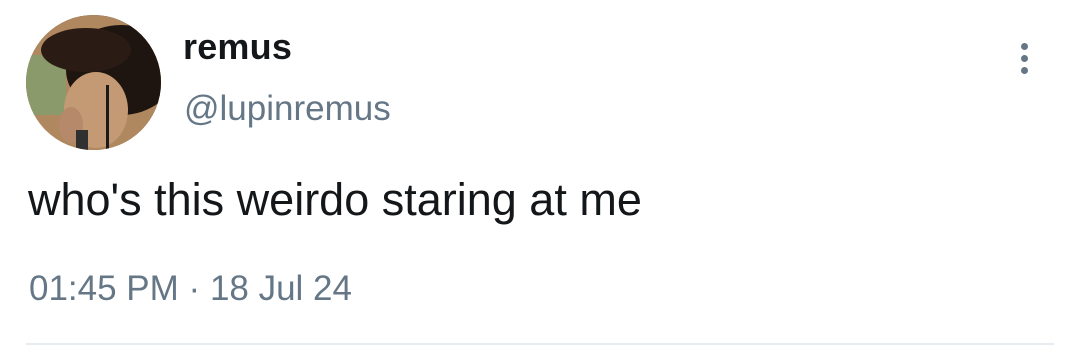 This screenshot has width=1079, height=356. I want to click on tweet-timestamp: 01:45 PM · 18 Jul 24, so click(190, 289).